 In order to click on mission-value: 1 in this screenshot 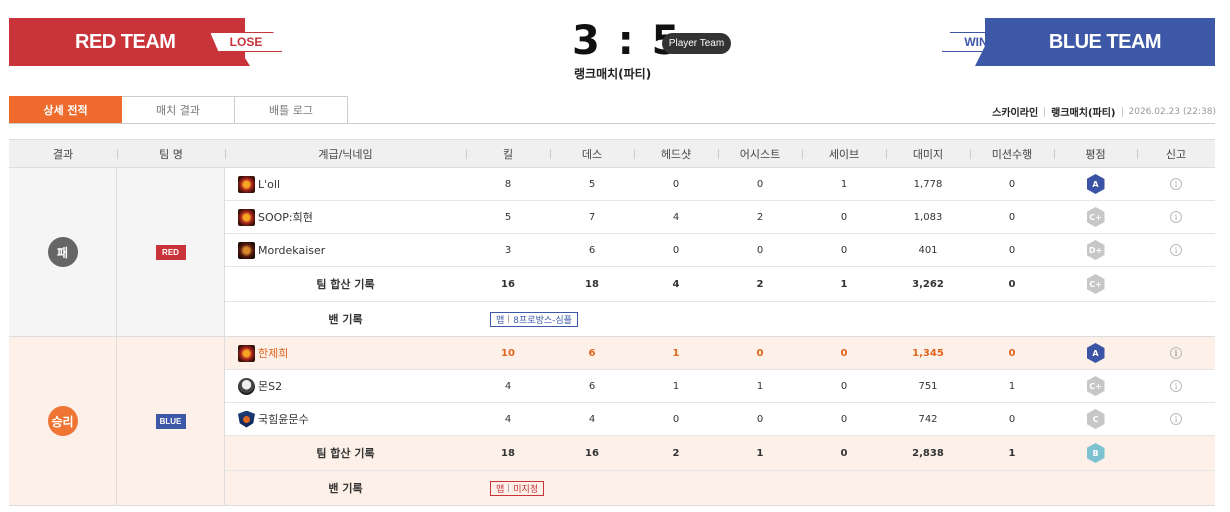, I will do `click(1012, 386)`.